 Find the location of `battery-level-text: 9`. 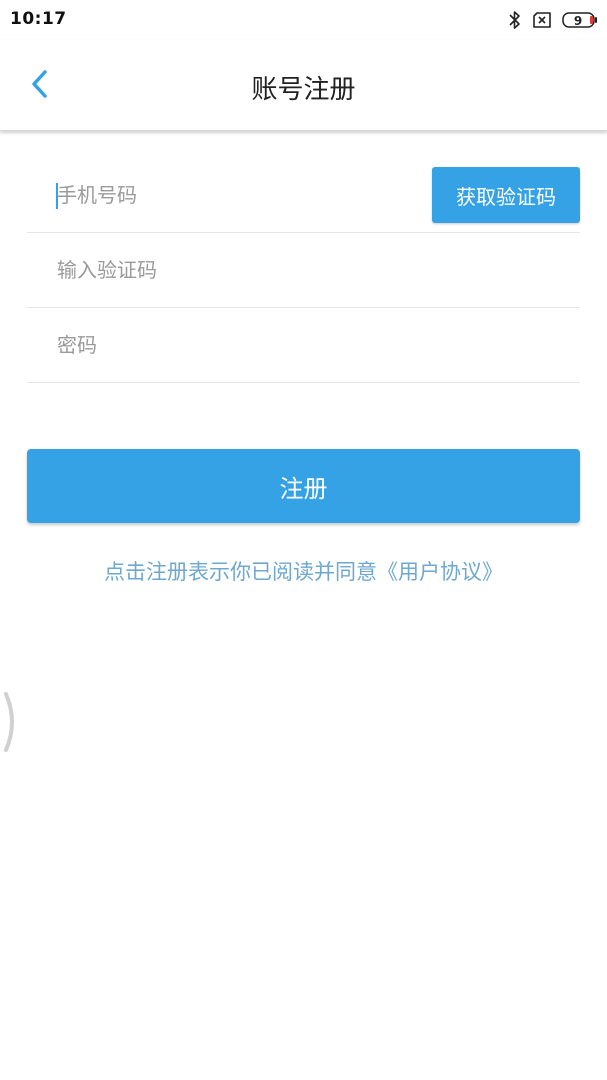

battery-level-text: 9 is located at coordinates (578, 21).